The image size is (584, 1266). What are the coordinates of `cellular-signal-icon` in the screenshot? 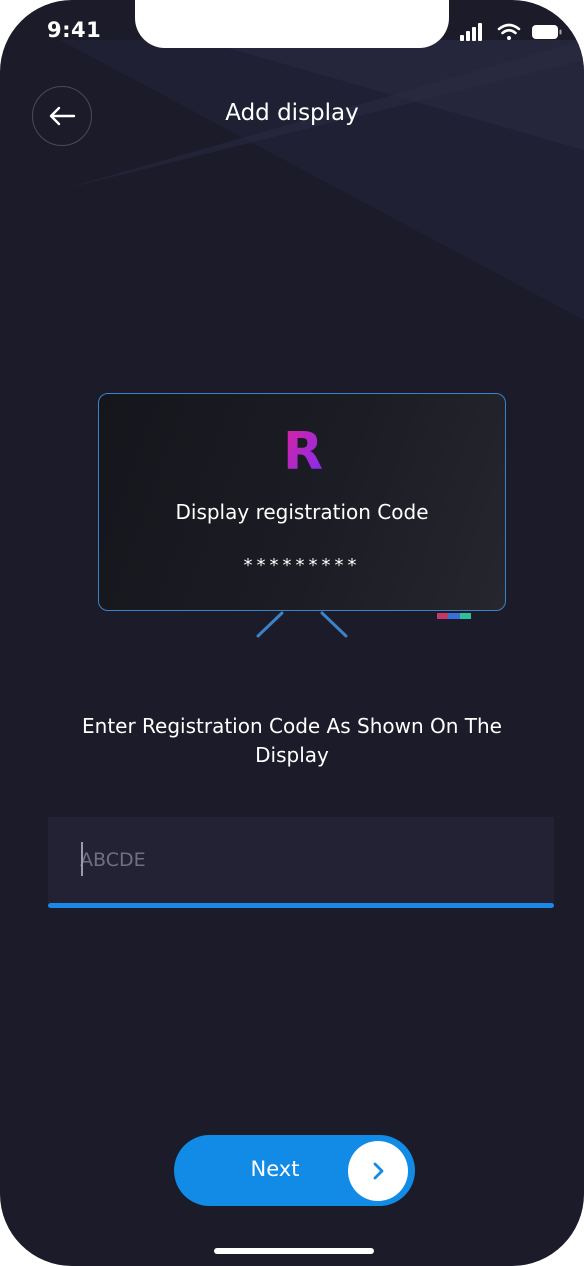 It's located at (471, 32).